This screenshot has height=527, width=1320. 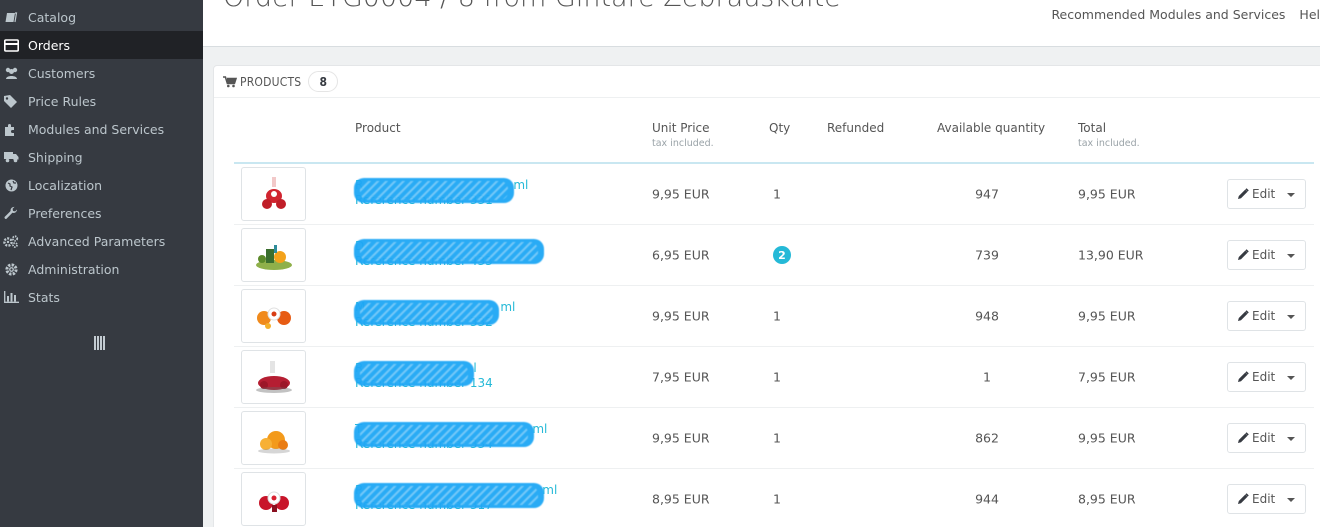 What do you see at coordinates (11, 129) in the screenshot?
I see `puzzle-icon` at bounding box center [11, 129].